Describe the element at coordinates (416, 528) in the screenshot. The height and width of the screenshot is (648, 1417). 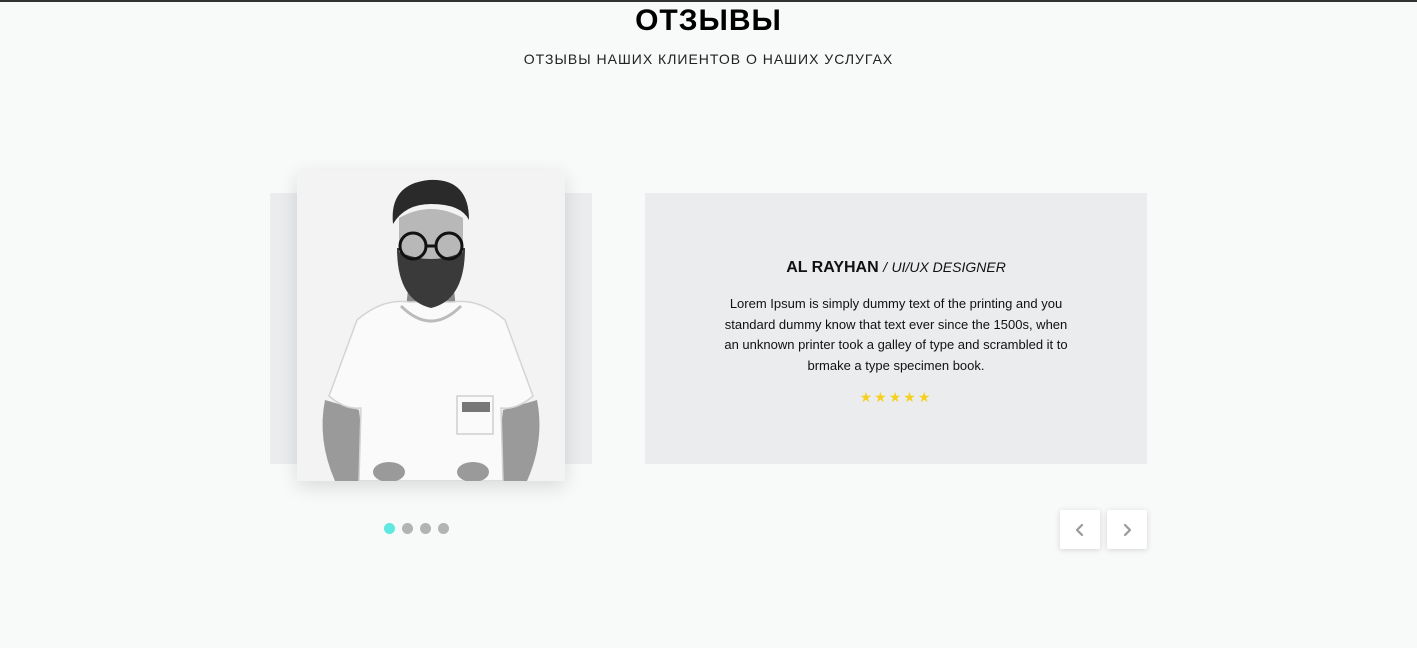
I see `slider-dots` at that location.